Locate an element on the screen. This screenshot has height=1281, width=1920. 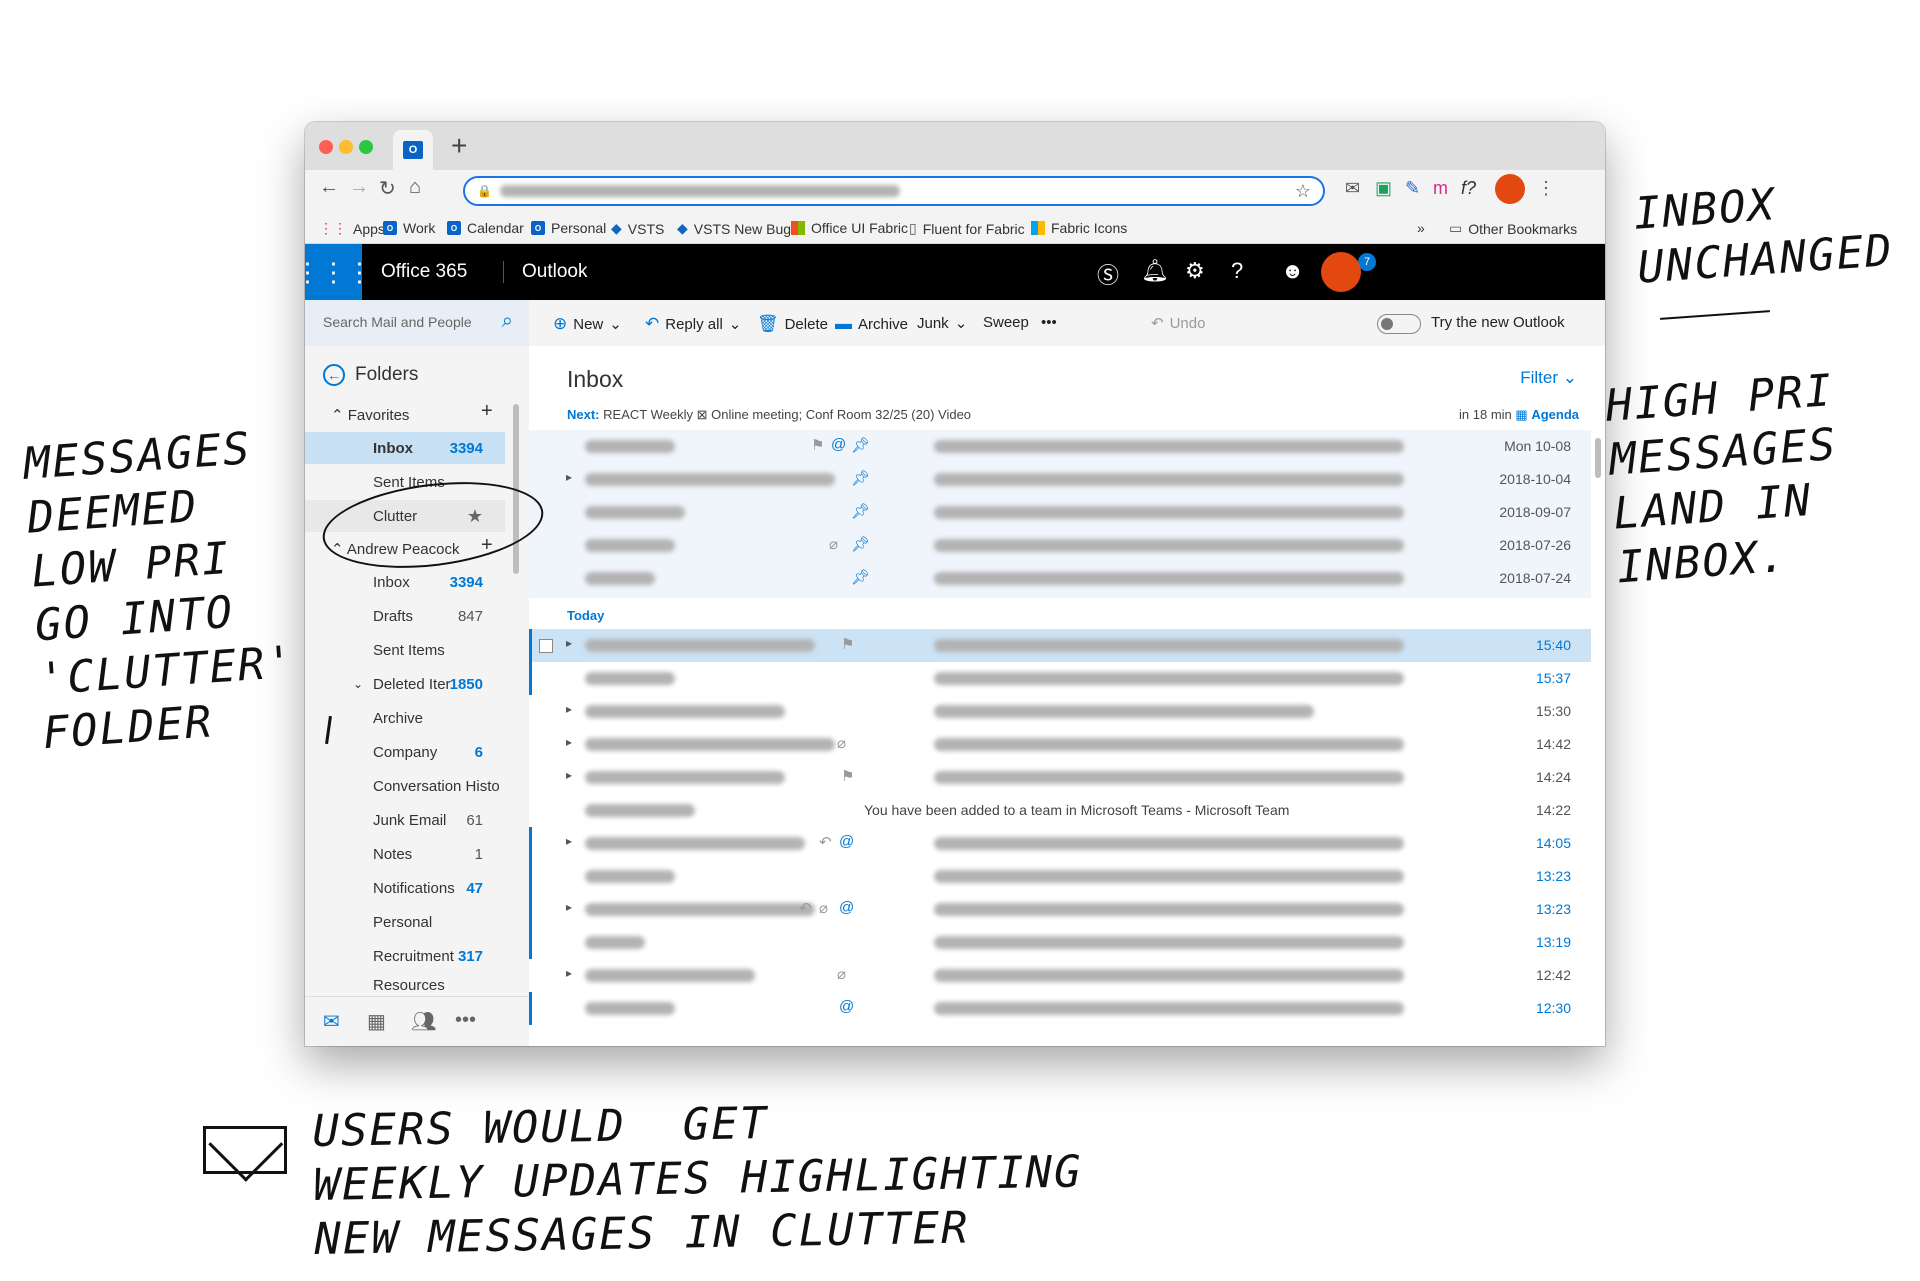
folder-personal: Personal is located at coordinates (405, 922).